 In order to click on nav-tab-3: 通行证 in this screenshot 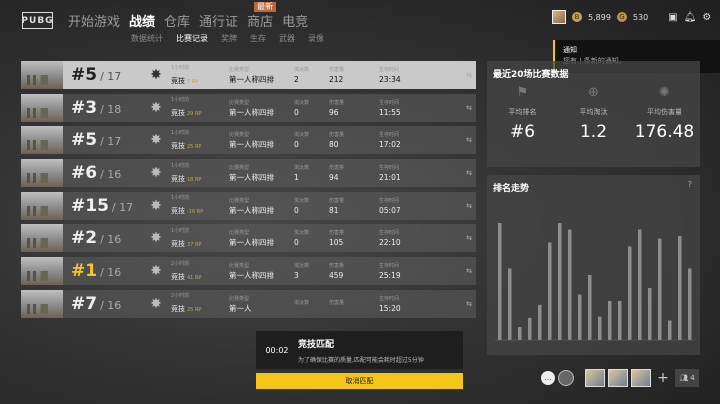, I will do `click(218, 20)`.